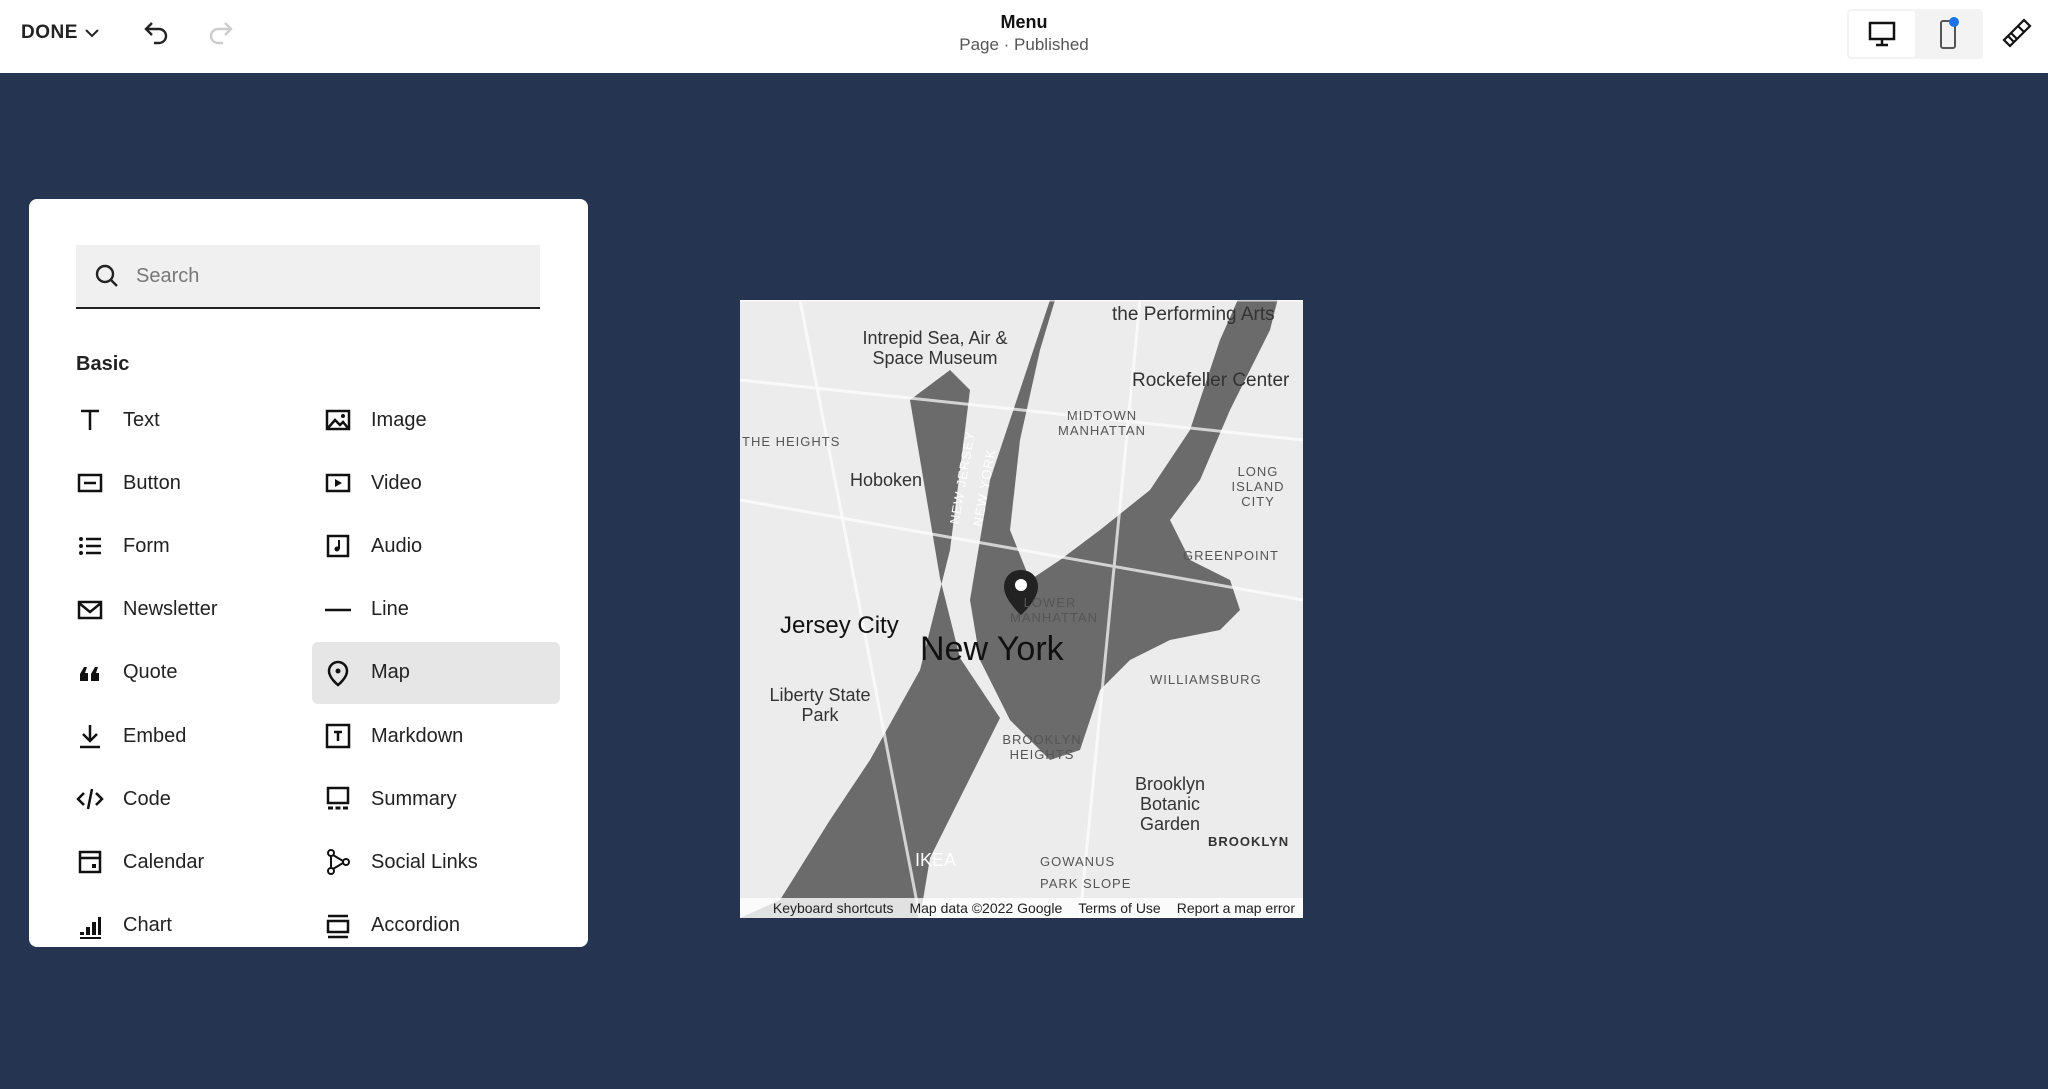 Image resolution: width=2048 pixels, height=1089 pixels. Describe the element at coordinates (103, 364) in the screenshot. I see `section-heading: Basic` at that location.